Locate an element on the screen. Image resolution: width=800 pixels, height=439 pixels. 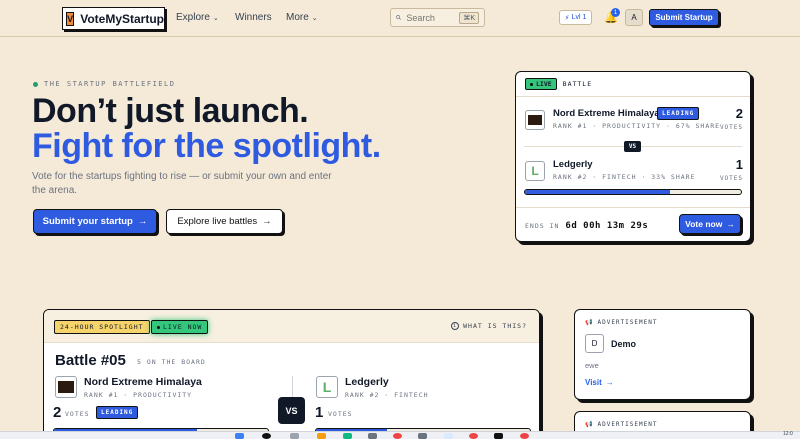
info-icon: i is located at coordinates (455, 326).